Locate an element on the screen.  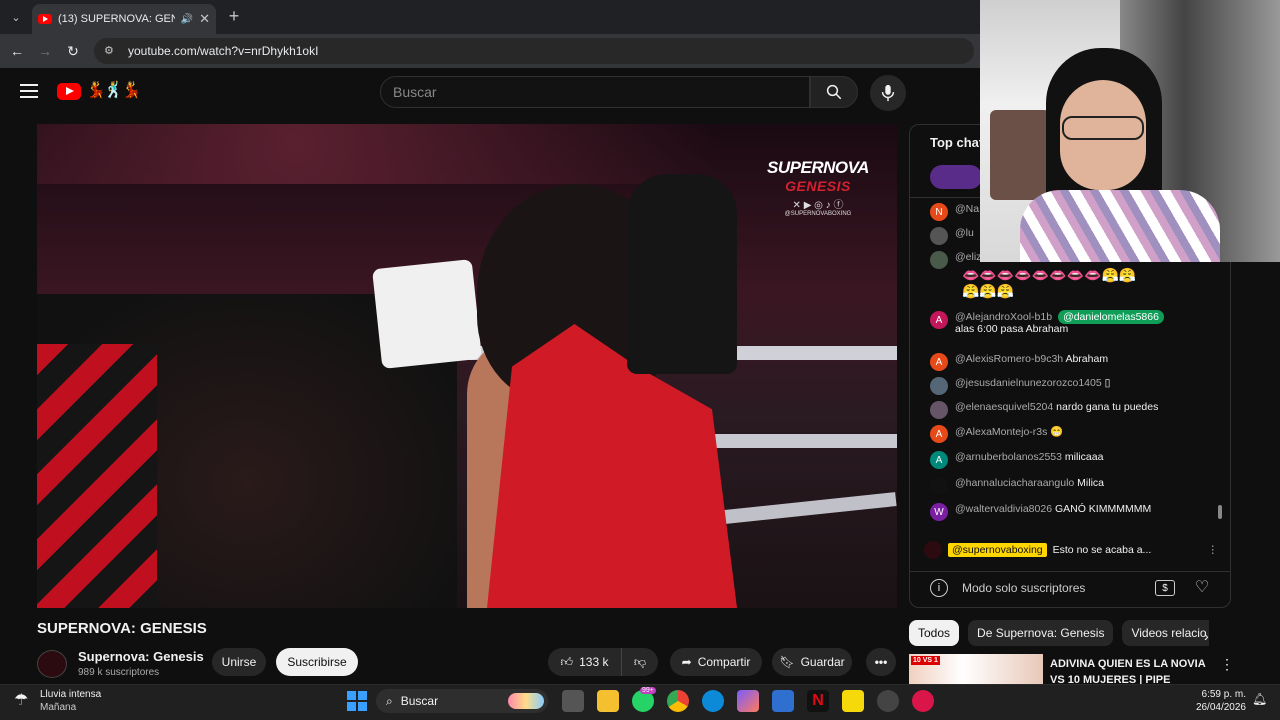
thumbnail-badge: 10 VS 1 is located at coordinates (925, 660).